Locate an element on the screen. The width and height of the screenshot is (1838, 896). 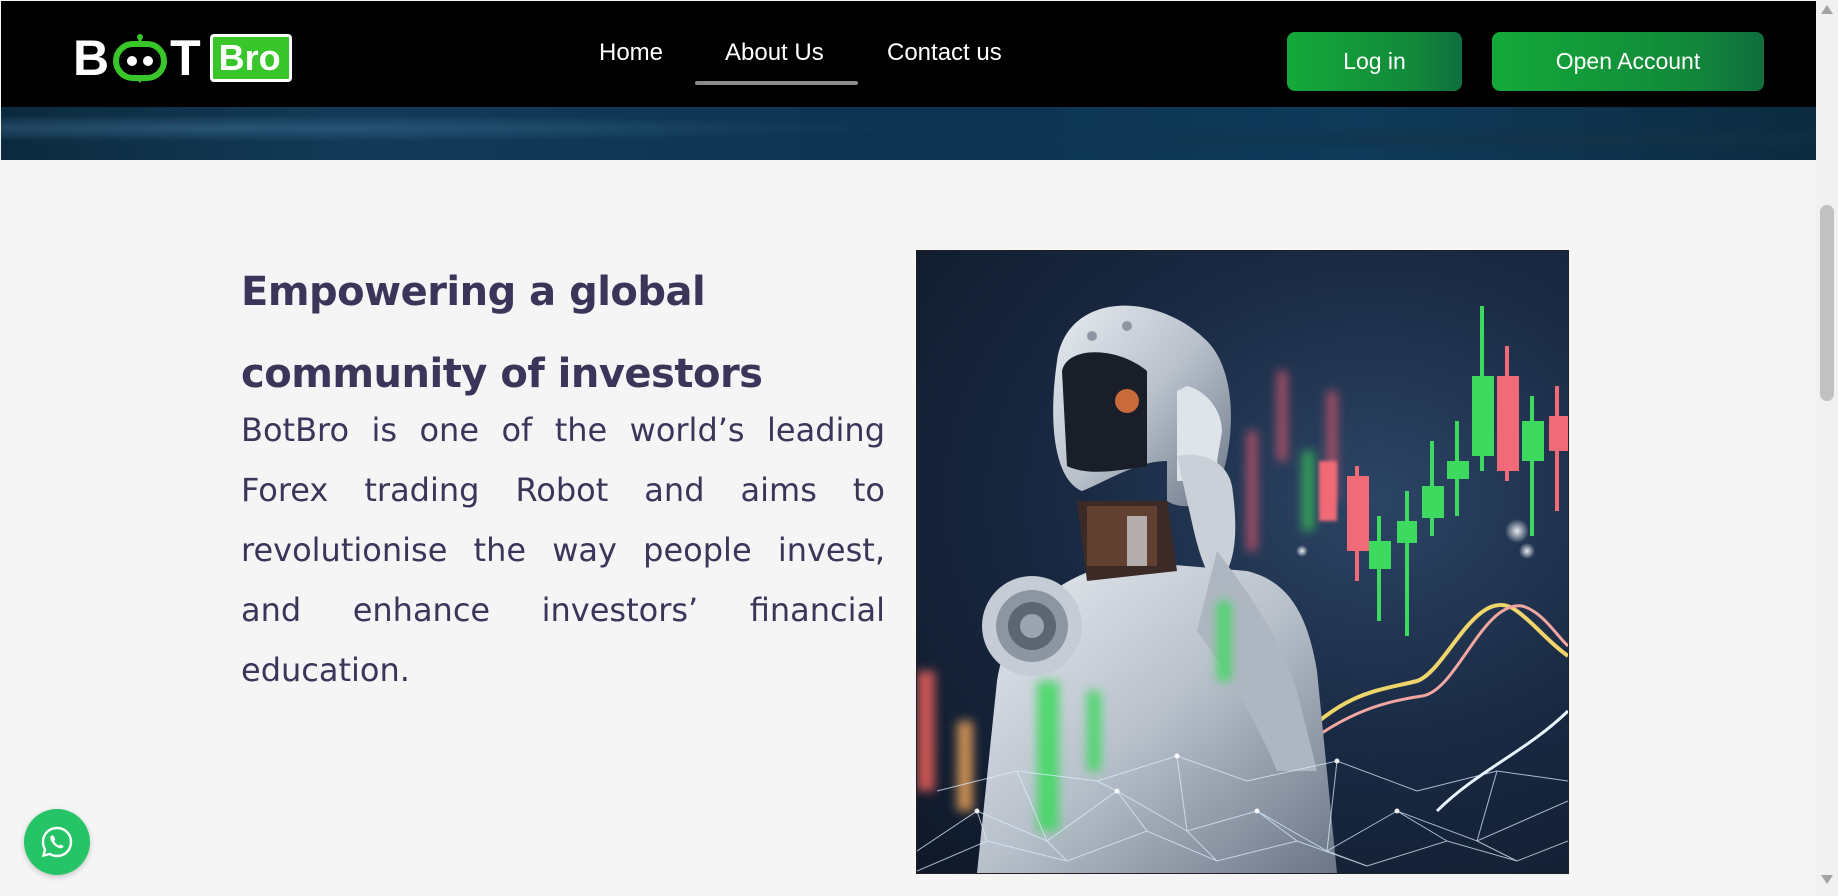
headline-line-1: Empowering a global is located at coordinates (473, 292).